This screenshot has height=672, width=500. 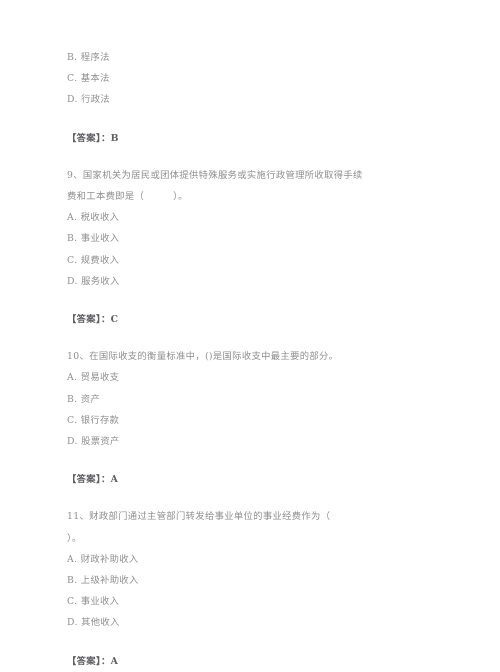 I want to click on option-item: A. 财政补助收入, so click(x=103, y=559).